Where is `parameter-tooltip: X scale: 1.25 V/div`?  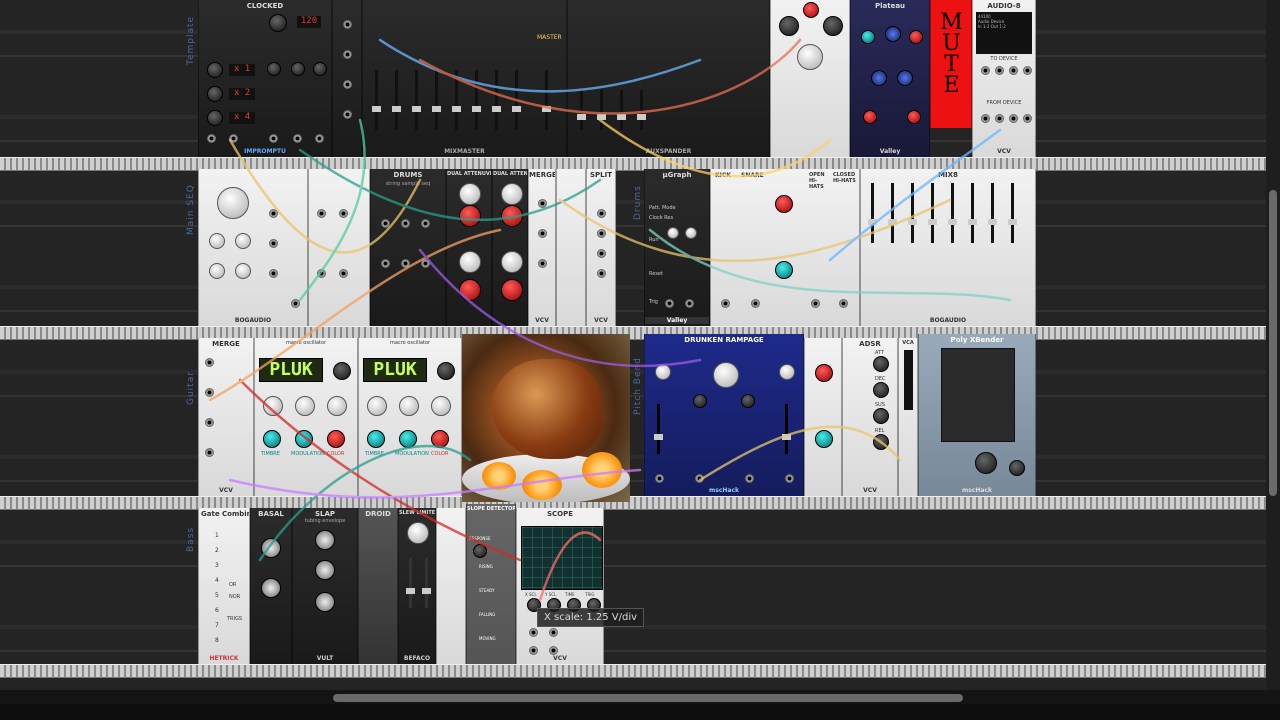
parameter-tooltip: X scale: 1.25 V/div is located at coordinates (591, 617).